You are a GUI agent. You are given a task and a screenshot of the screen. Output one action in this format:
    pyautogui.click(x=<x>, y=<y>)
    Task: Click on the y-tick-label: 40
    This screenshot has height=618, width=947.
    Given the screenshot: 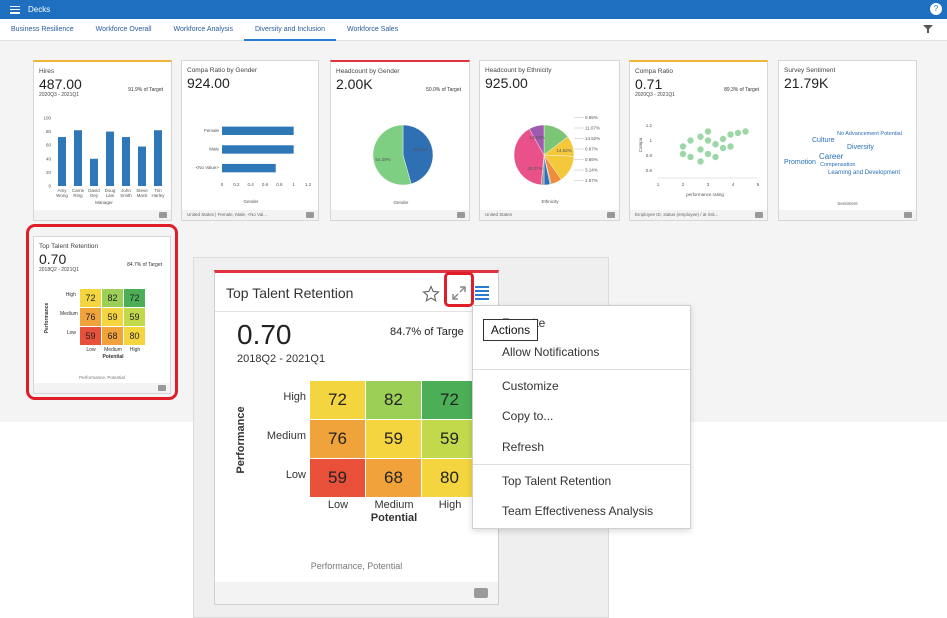 What is the action you would take?
    pyautogui.click(x=49, y=158)
    